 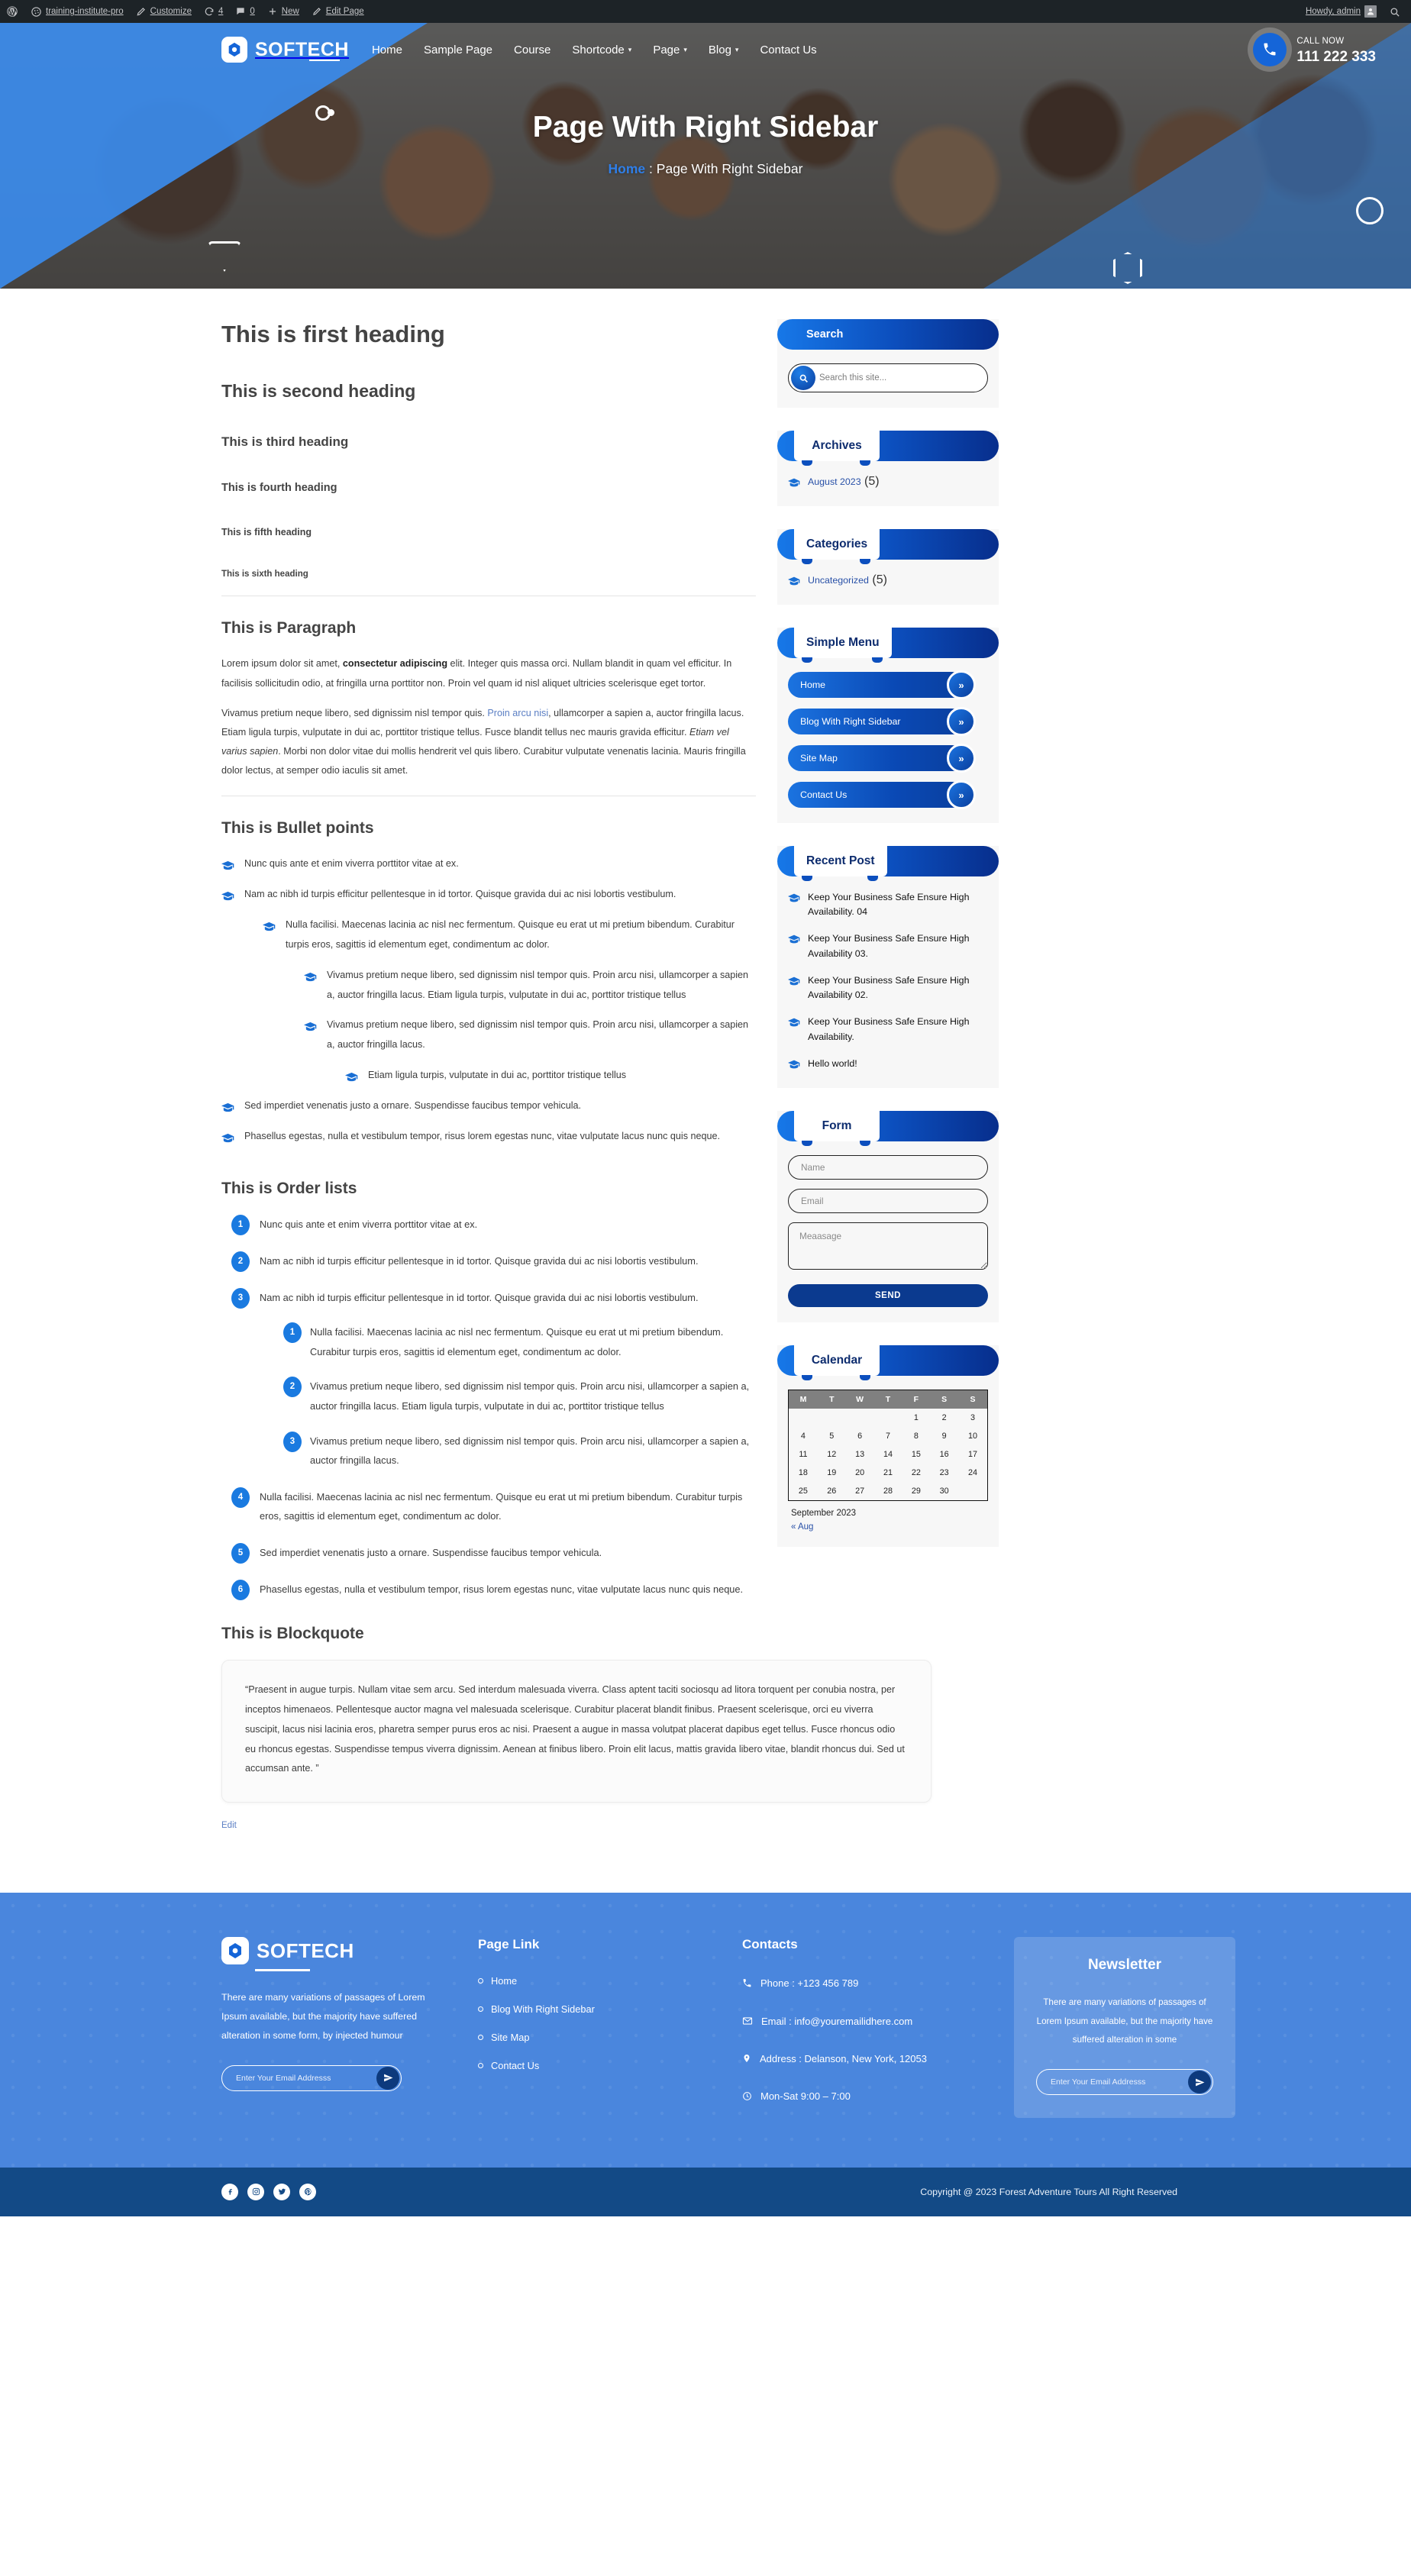 I want to click on adminbar-search-icon, so click(x=1394, y=11).